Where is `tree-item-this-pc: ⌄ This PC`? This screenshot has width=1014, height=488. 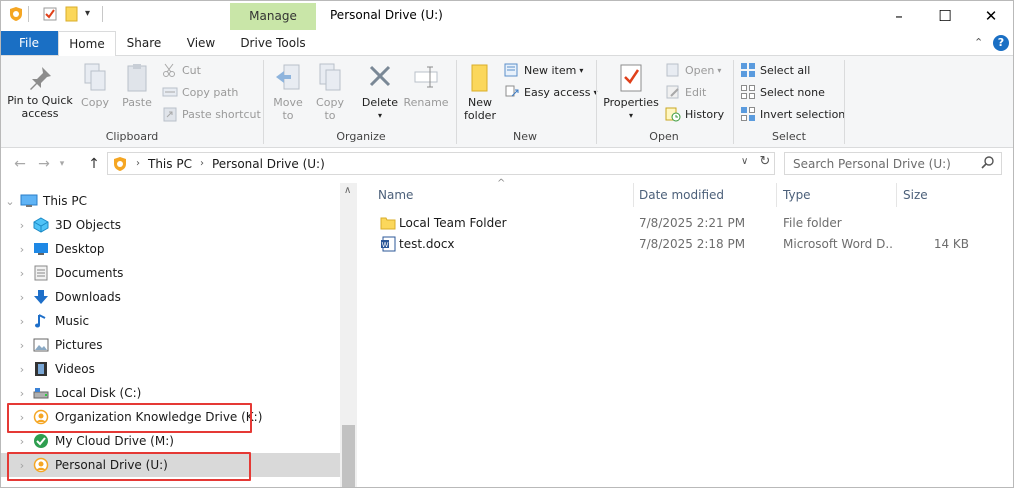 tree-item-this-pc: ⌄ This PC is located at coordinates (170, 201).